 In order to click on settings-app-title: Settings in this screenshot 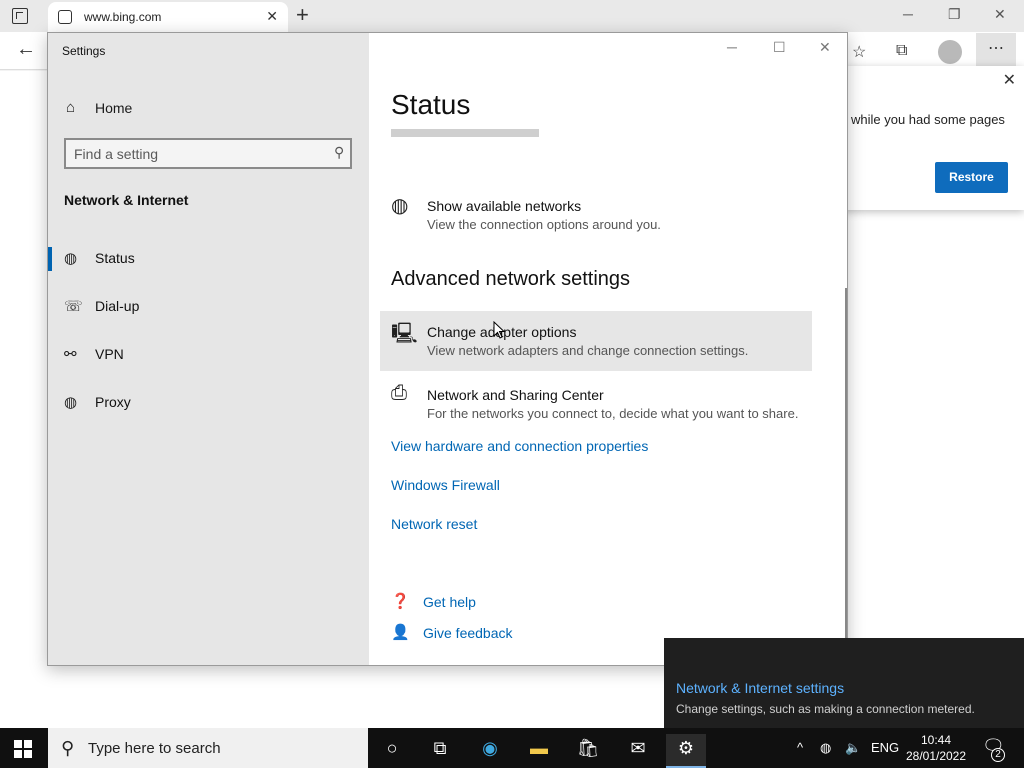, I will do `click(84, 51)`.